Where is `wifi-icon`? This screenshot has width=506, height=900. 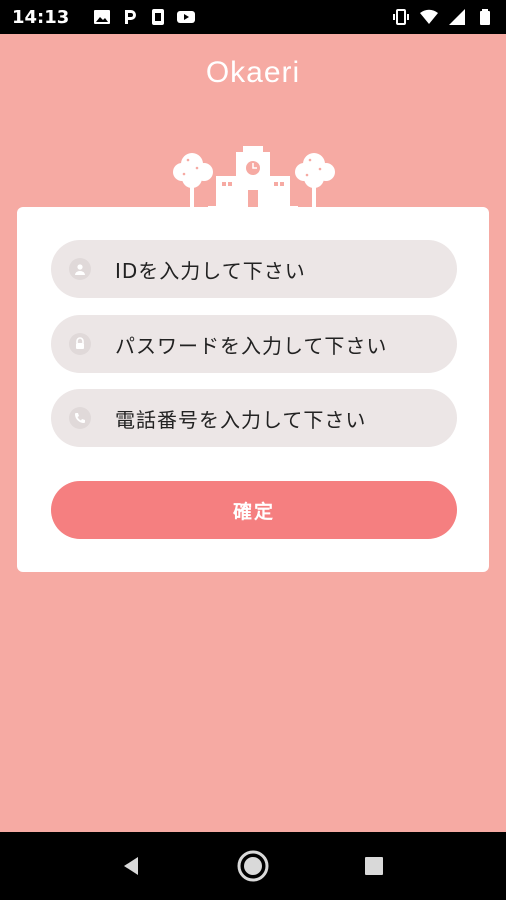
wifi-icon is located at coordinates (429, 17).